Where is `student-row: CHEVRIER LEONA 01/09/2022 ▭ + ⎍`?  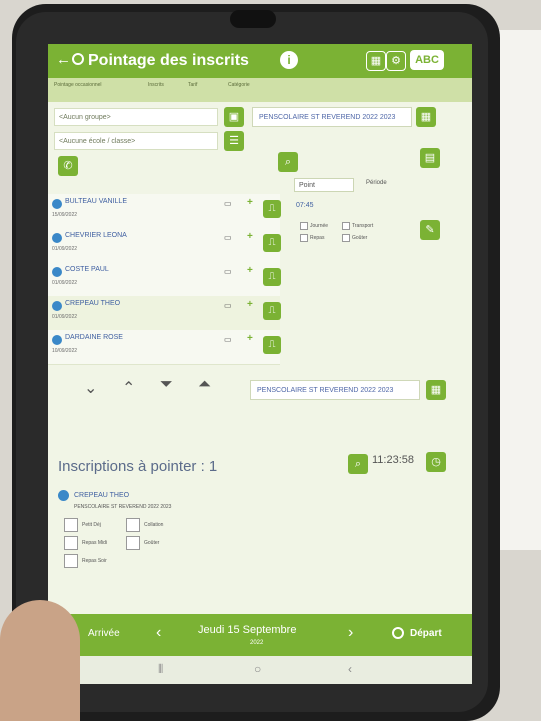
student-row: CHEVRIER LEONA 01/09/2022 ▭ + ⎍ is located at coordinates (164, 245).